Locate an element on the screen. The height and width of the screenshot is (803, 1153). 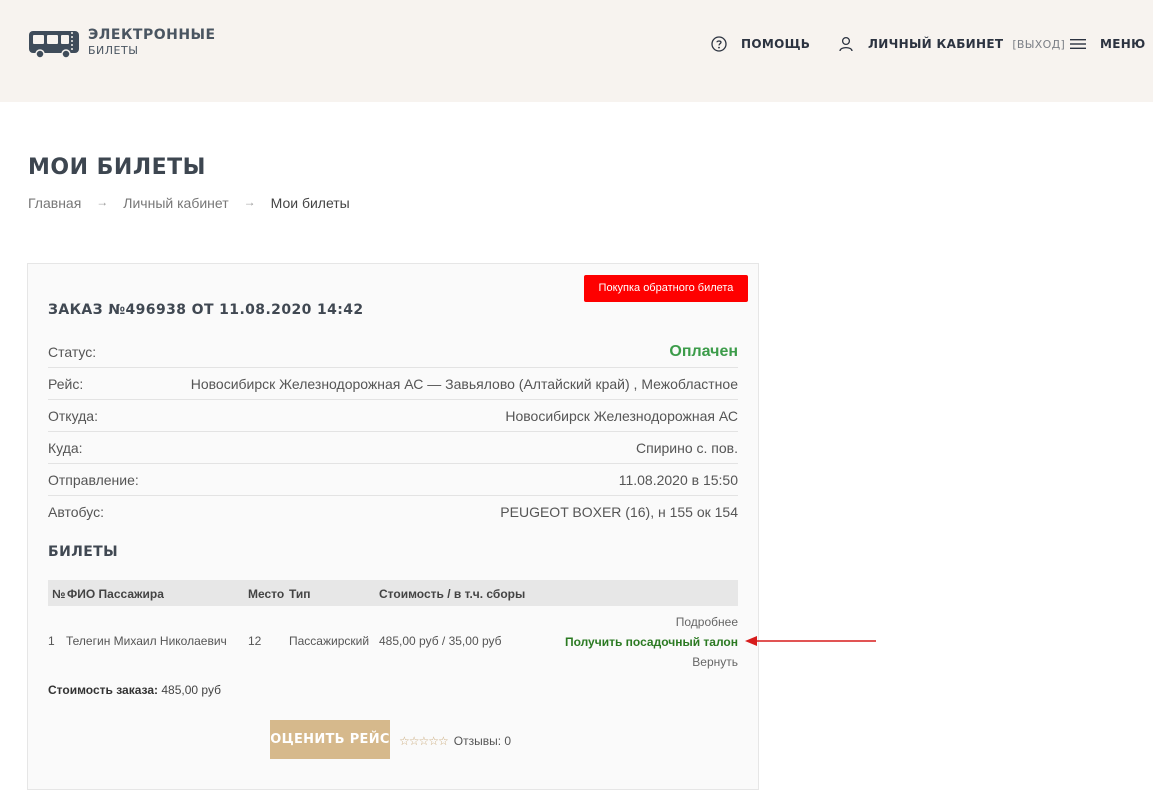
hamburger-icon is located at coordinates (1078, 44).